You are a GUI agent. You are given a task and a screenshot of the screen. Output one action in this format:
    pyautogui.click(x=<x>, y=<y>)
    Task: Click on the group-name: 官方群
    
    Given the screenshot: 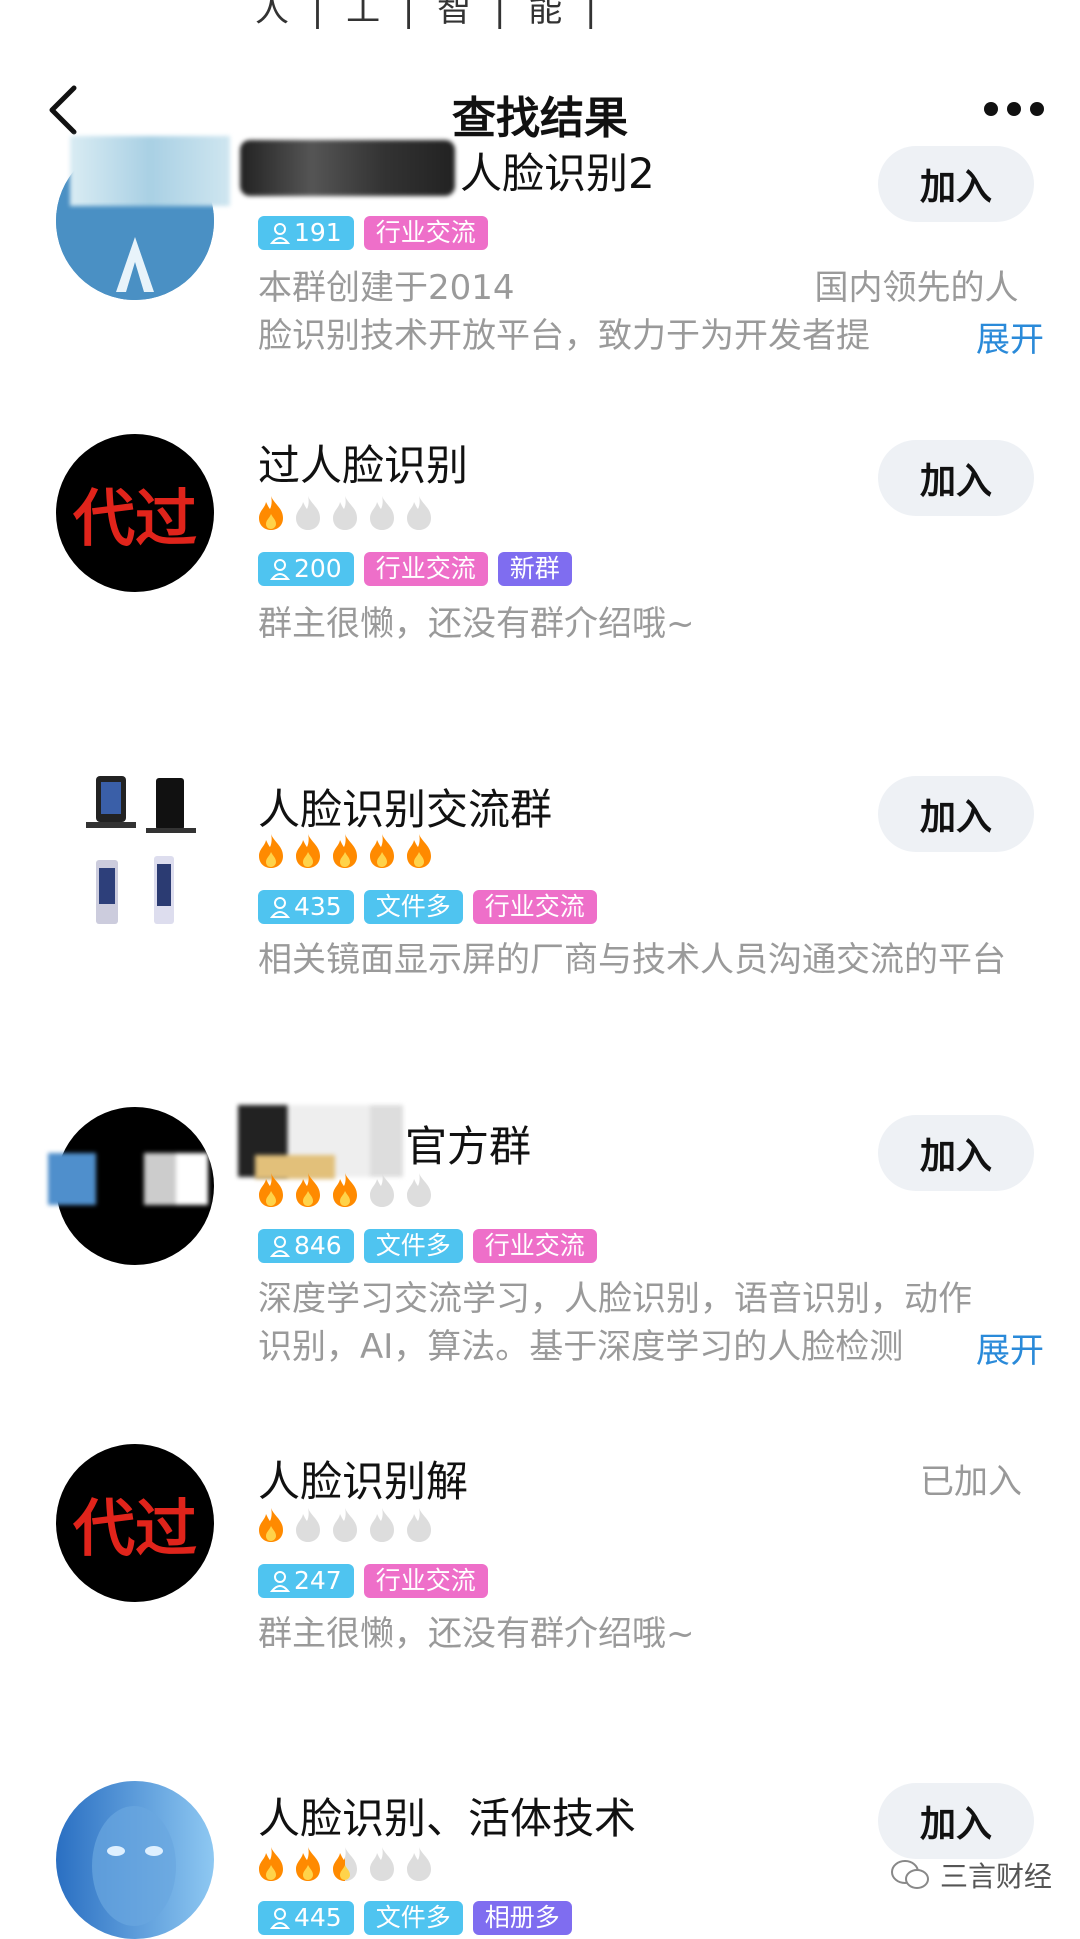 What is the action you would take?
    pyautogui.click(x=468, y=1146)
    